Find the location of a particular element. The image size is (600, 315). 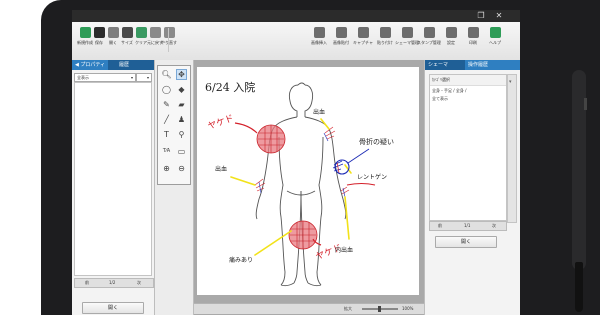

toolbar-separator is located at coordinates (168, 40).